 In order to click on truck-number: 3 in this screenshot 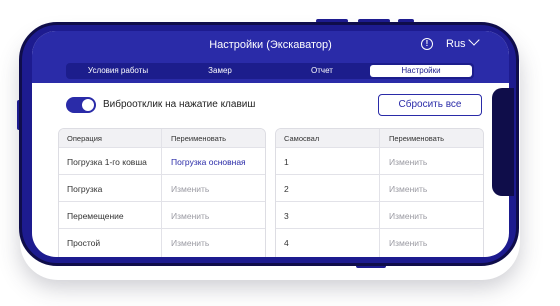, I will do `click(286, 216)`.